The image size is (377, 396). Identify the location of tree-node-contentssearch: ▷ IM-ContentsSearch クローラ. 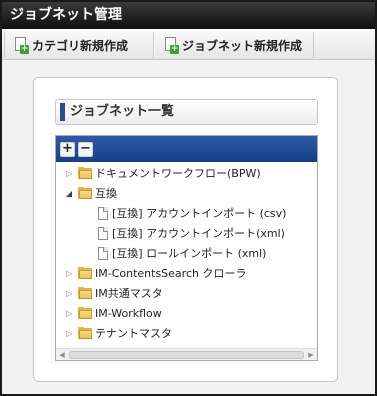
(155, 273).